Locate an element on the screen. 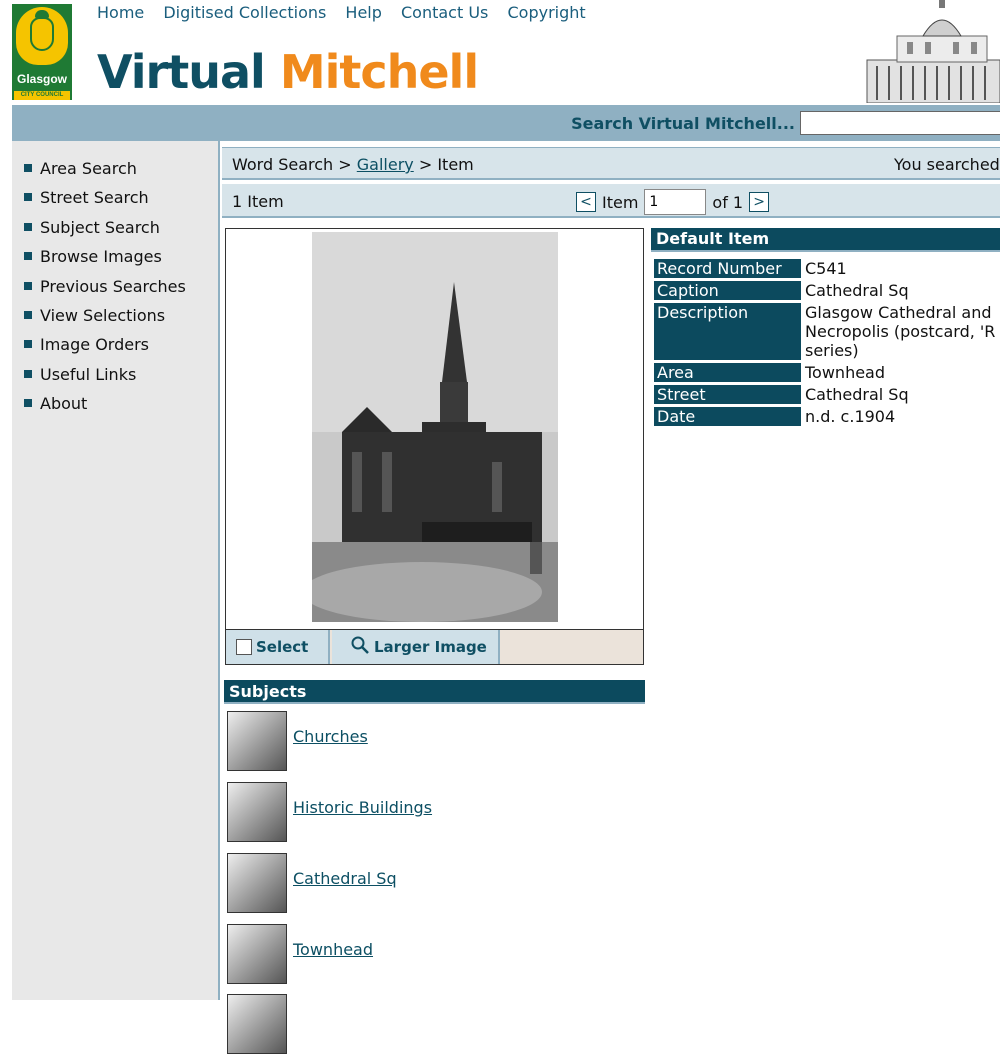 The height and width of the screenshot is (1054, 1000). subject-link-churches: Churches is located at coordinates (330, 736).